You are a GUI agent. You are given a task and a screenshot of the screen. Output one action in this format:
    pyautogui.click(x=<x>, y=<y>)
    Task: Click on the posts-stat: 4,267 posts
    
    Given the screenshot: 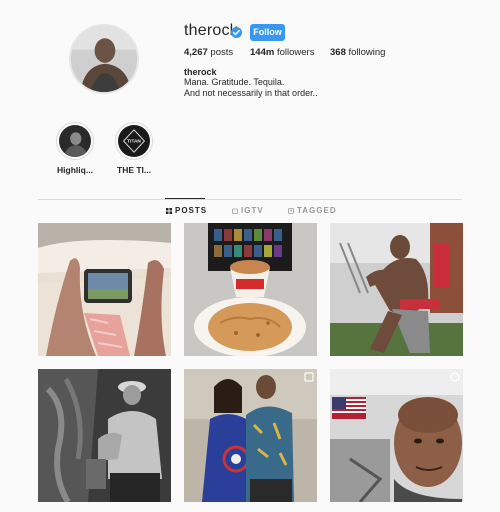 What is the action you would take?
    pyautogui.click(x=208, y=52)
    